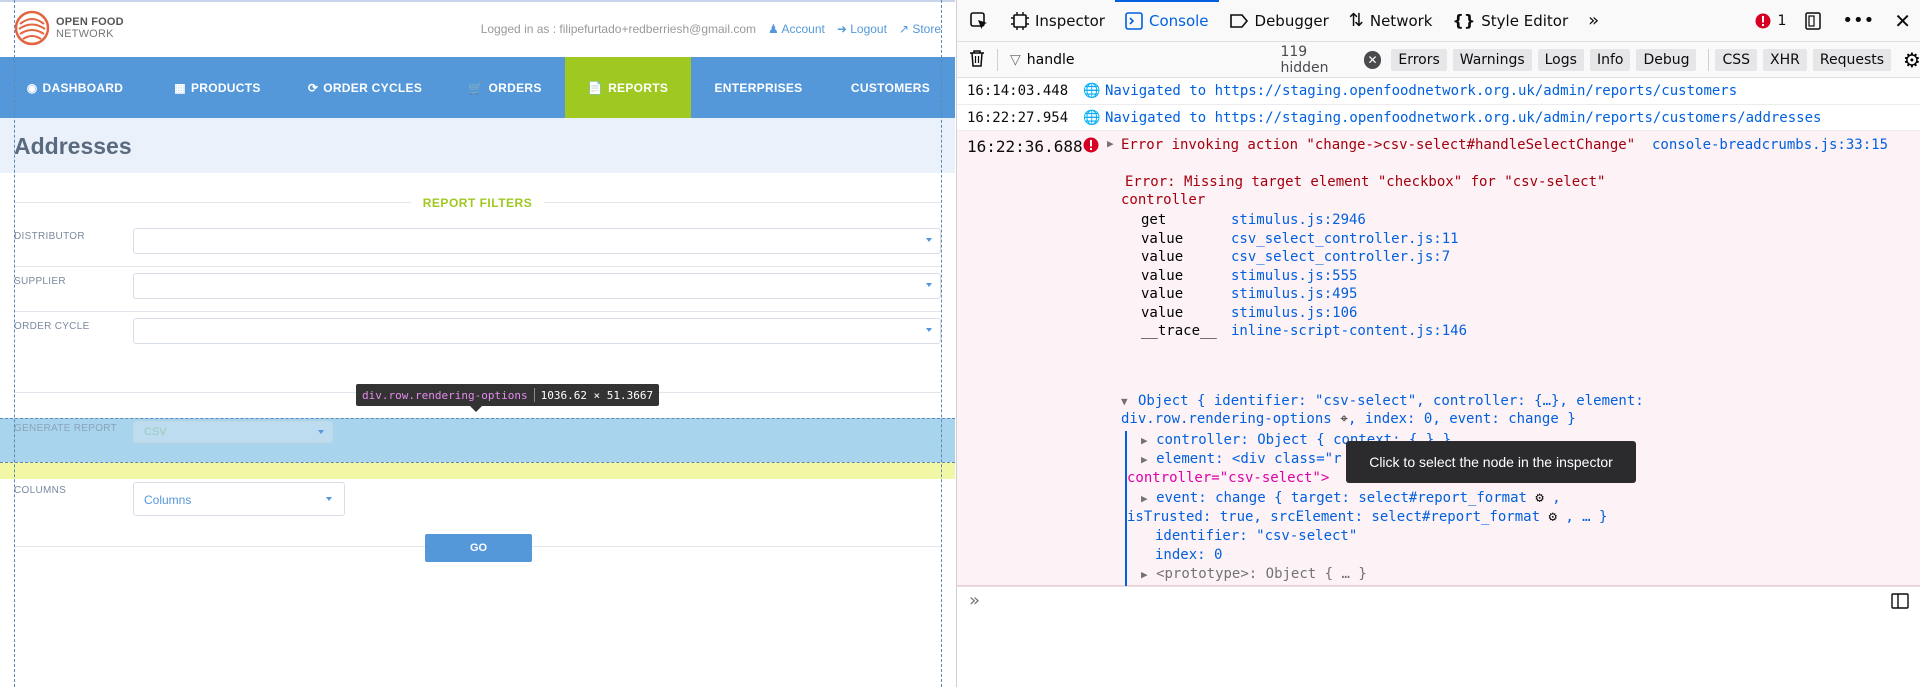  Describe the element at coordinates (1492, 59) in the screenshot. I see `filter-warnings: Warnings` at that location.